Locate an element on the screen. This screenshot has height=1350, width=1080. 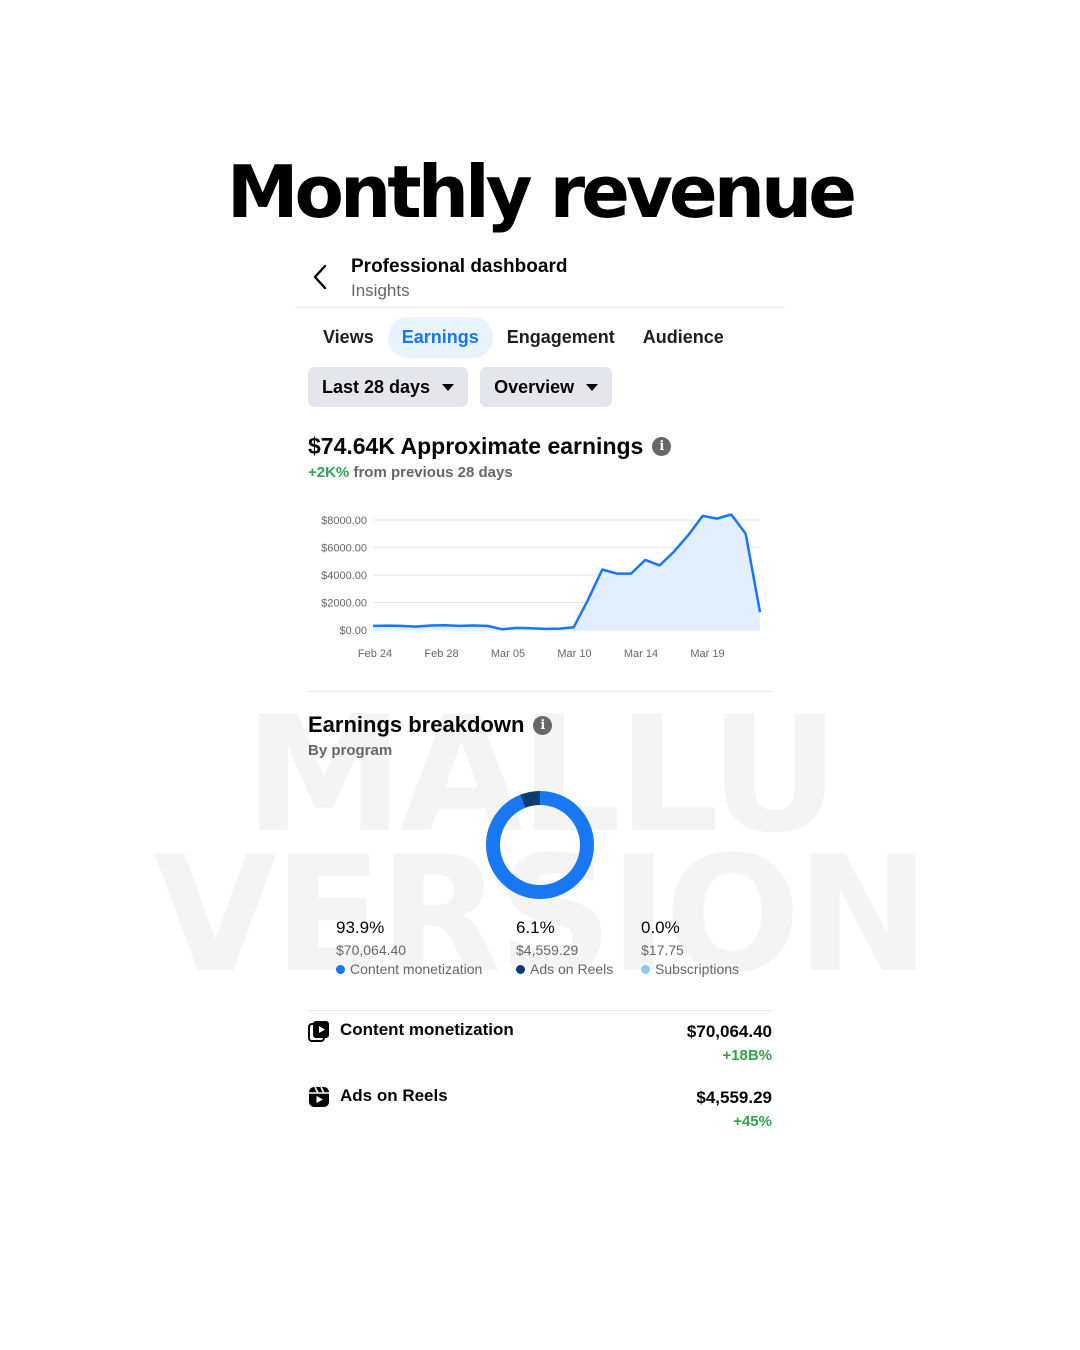
earnings-total: $74.64K Approximate earnings i is located at coordinates (490, 446).